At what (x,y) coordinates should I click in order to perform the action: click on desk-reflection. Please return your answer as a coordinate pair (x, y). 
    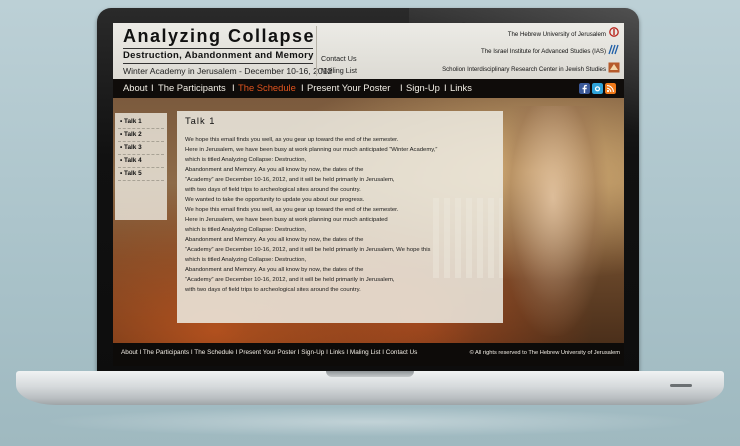
    Looking at the image, I should click on (370, 422).